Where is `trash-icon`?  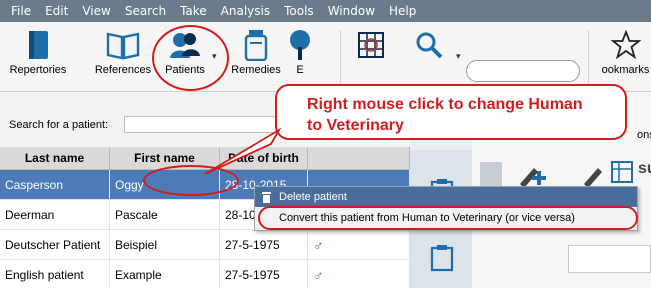 trash-icon is located at coordinates (266, 197).